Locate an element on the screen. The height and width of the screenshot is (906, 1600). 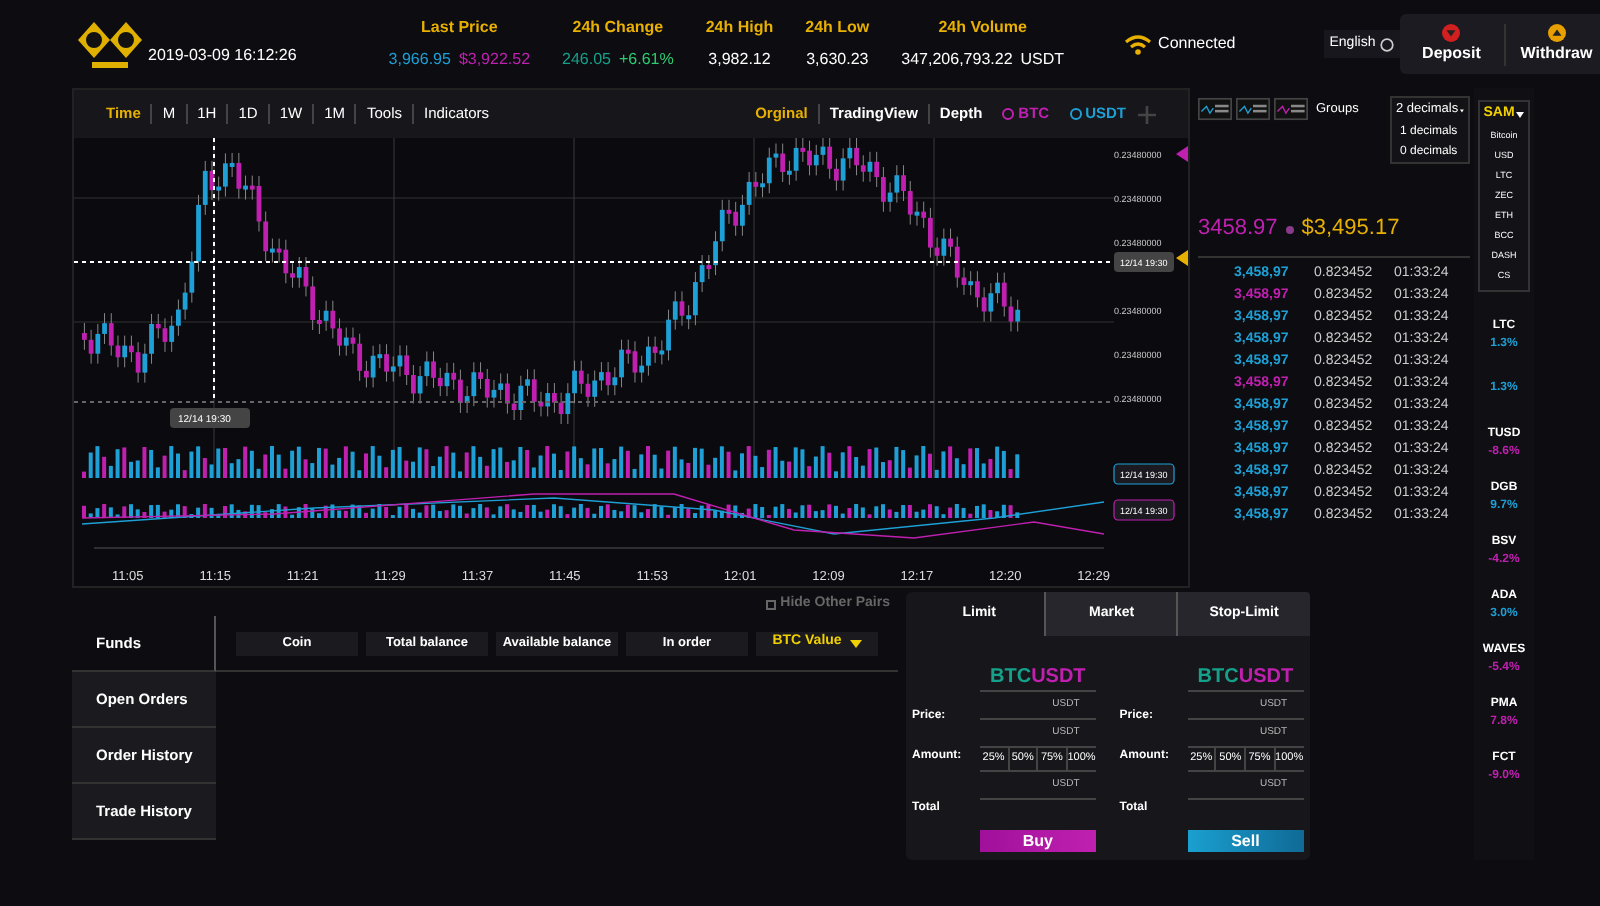
price-marker-icon is located at coordinates (1182, 154).